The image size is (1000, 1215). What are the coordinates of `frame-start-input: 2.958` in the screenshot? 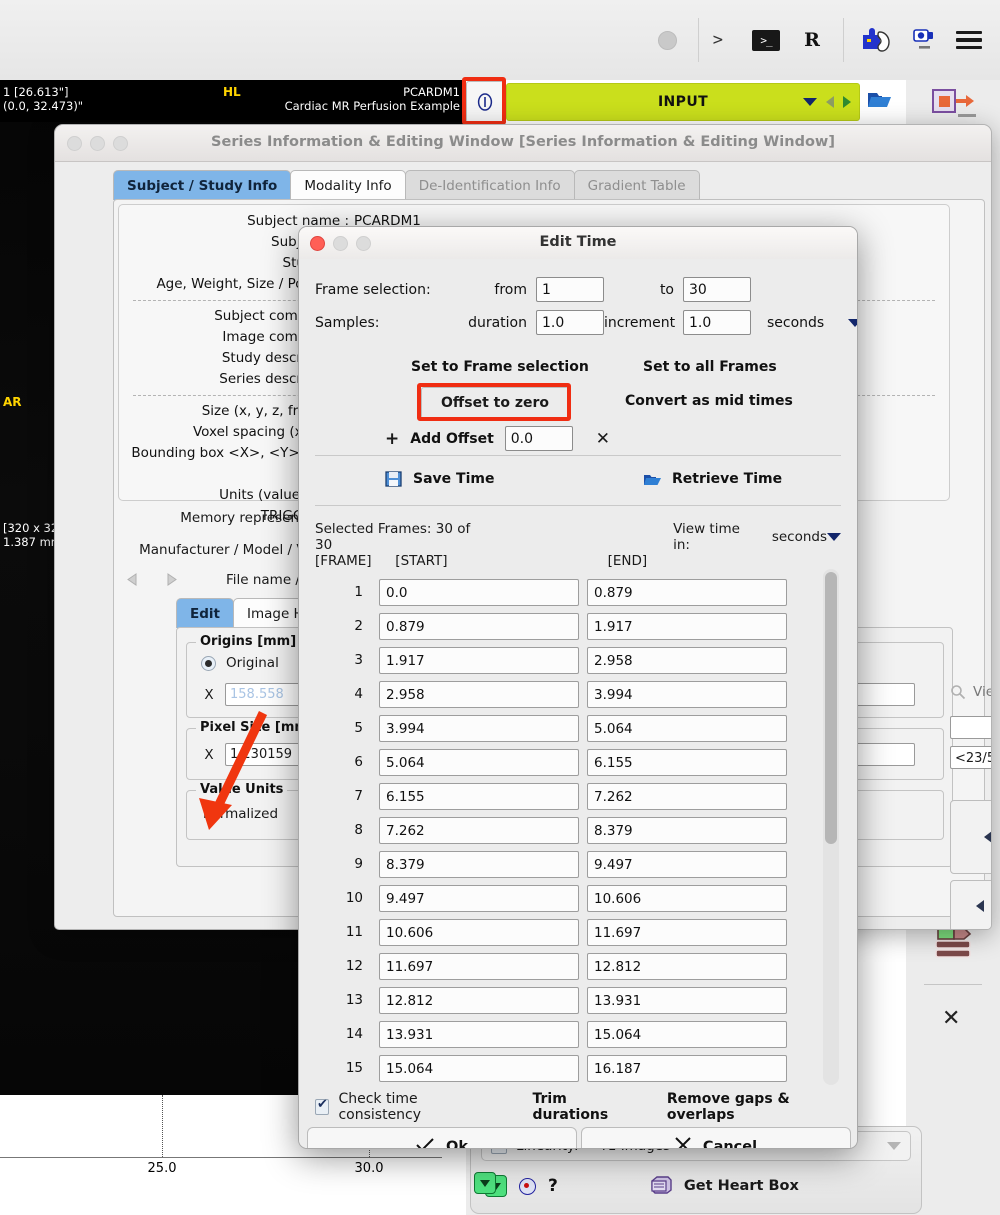 It's located at (479, 694).